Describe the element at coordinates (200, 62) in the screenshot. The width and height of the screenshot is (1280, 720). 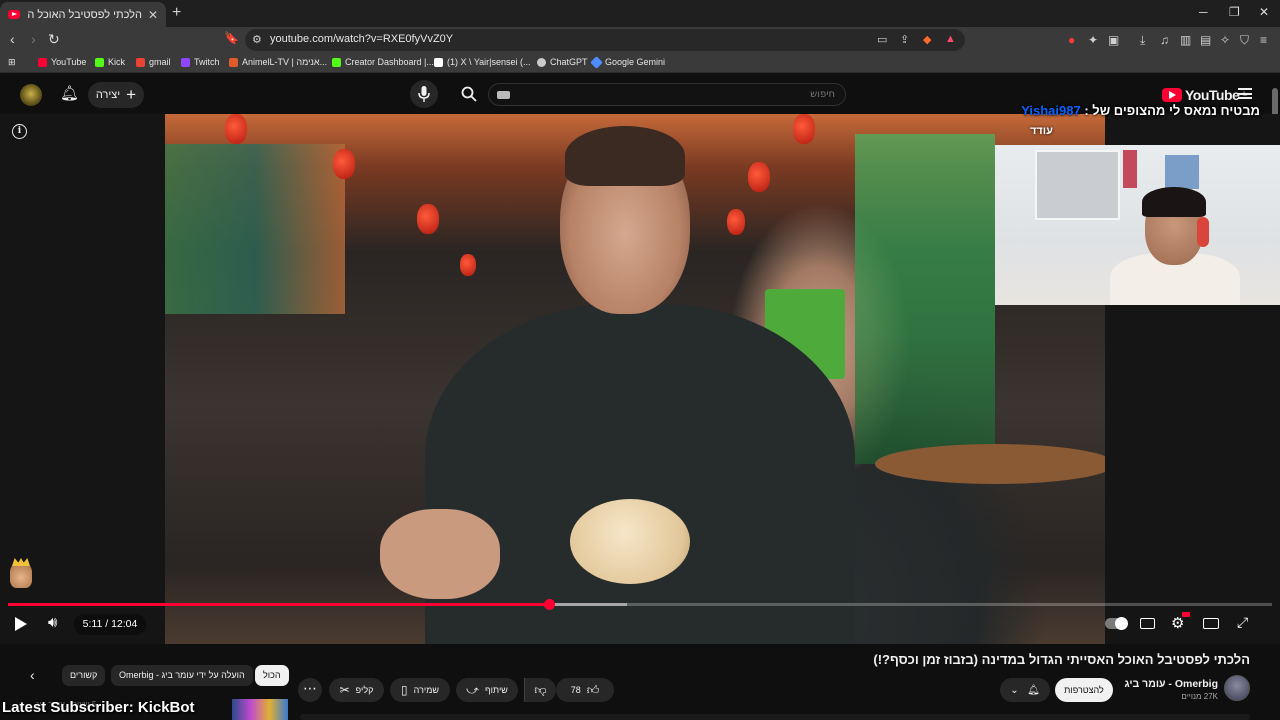
I see `bookmark-twitch: Twitch` at that location.